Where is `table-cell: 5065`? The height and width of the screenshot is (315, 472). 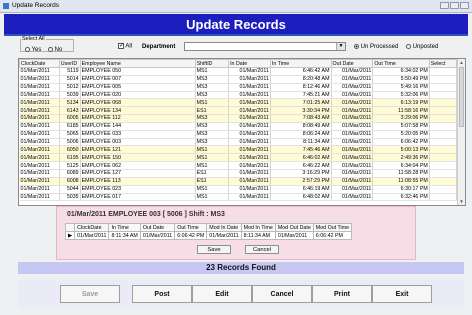 table-cell: 5065 is located at coordinates (70, 134).